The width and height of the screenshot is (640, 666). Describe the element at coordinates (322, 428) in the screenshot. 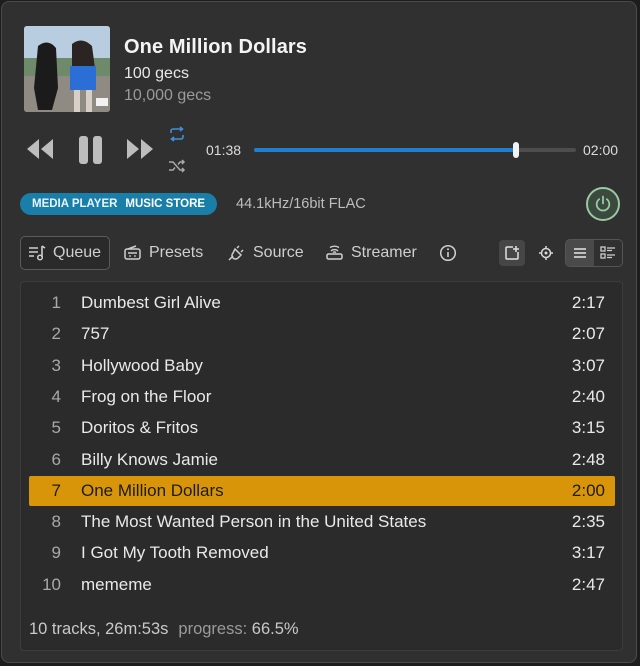

I see `table-row: 5 Doritos & Fritos 3:15` at that location.